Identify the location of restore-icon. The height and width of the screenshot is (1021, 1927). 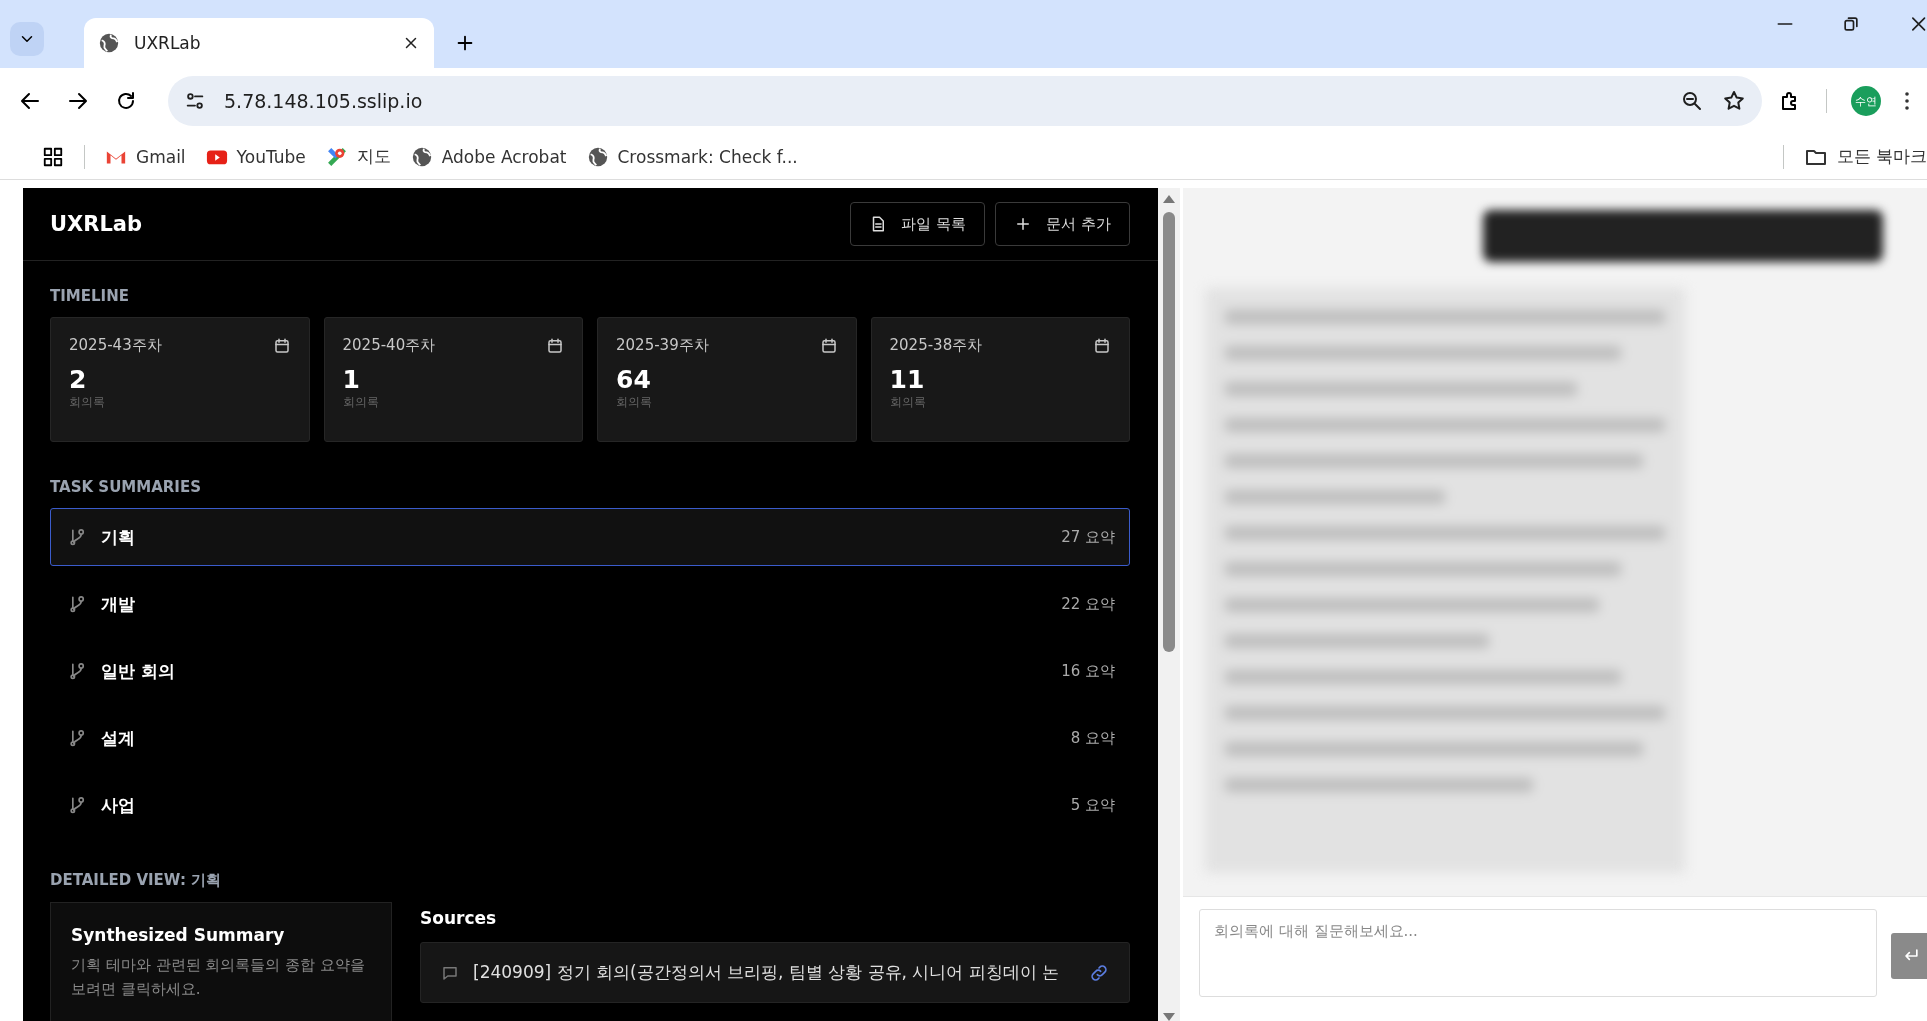
(1851, 24).